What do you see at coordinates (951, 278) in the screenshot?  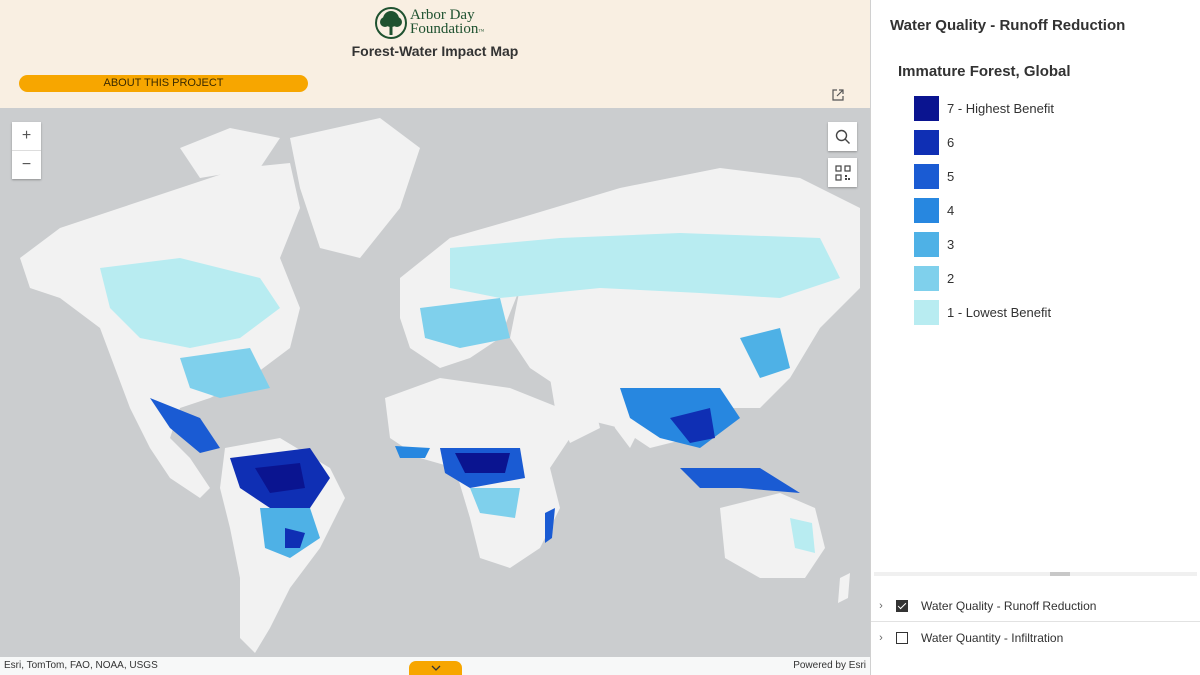 I see `legend-label: 2` at bounding box center [951, 278].